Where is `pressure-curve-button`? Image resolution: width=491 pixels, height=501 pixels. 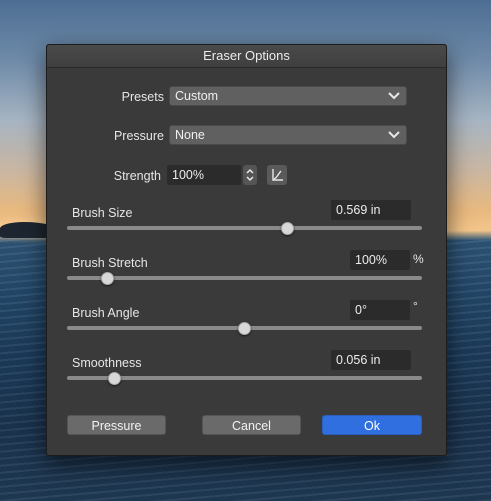 pressure-curve-button is located at coordinates (277, 175).